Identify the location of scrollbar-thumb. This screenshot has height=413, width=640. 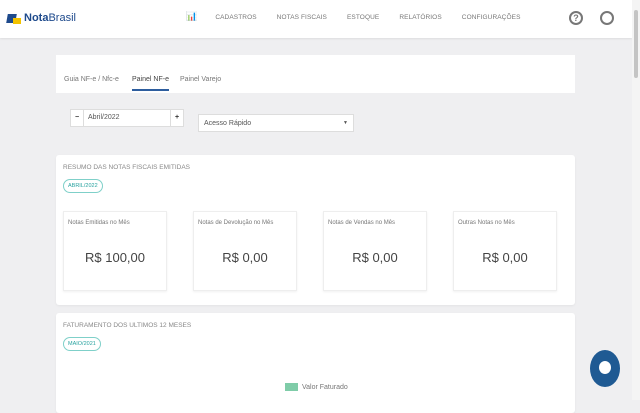
(636, 44).